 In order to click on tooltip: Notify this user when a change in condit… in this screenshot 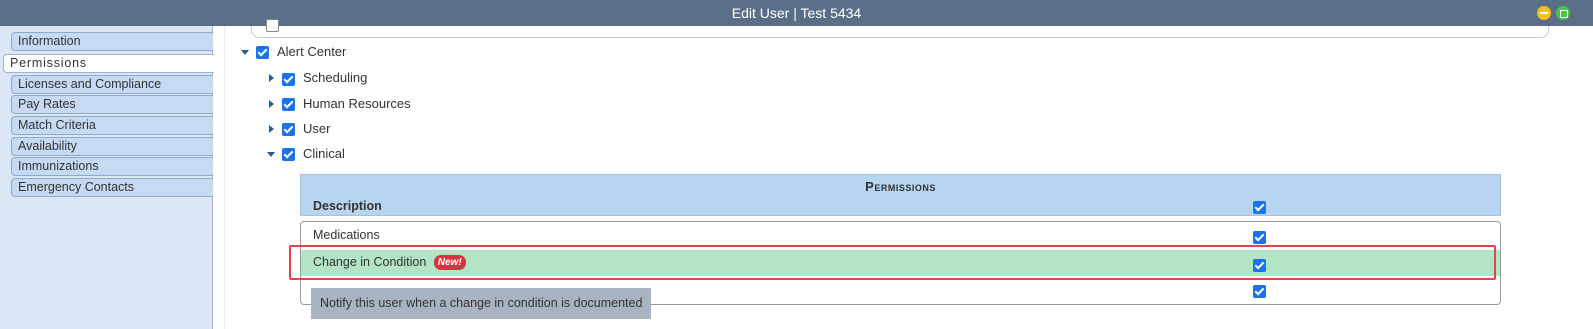, I will do `click(481, 303)`.